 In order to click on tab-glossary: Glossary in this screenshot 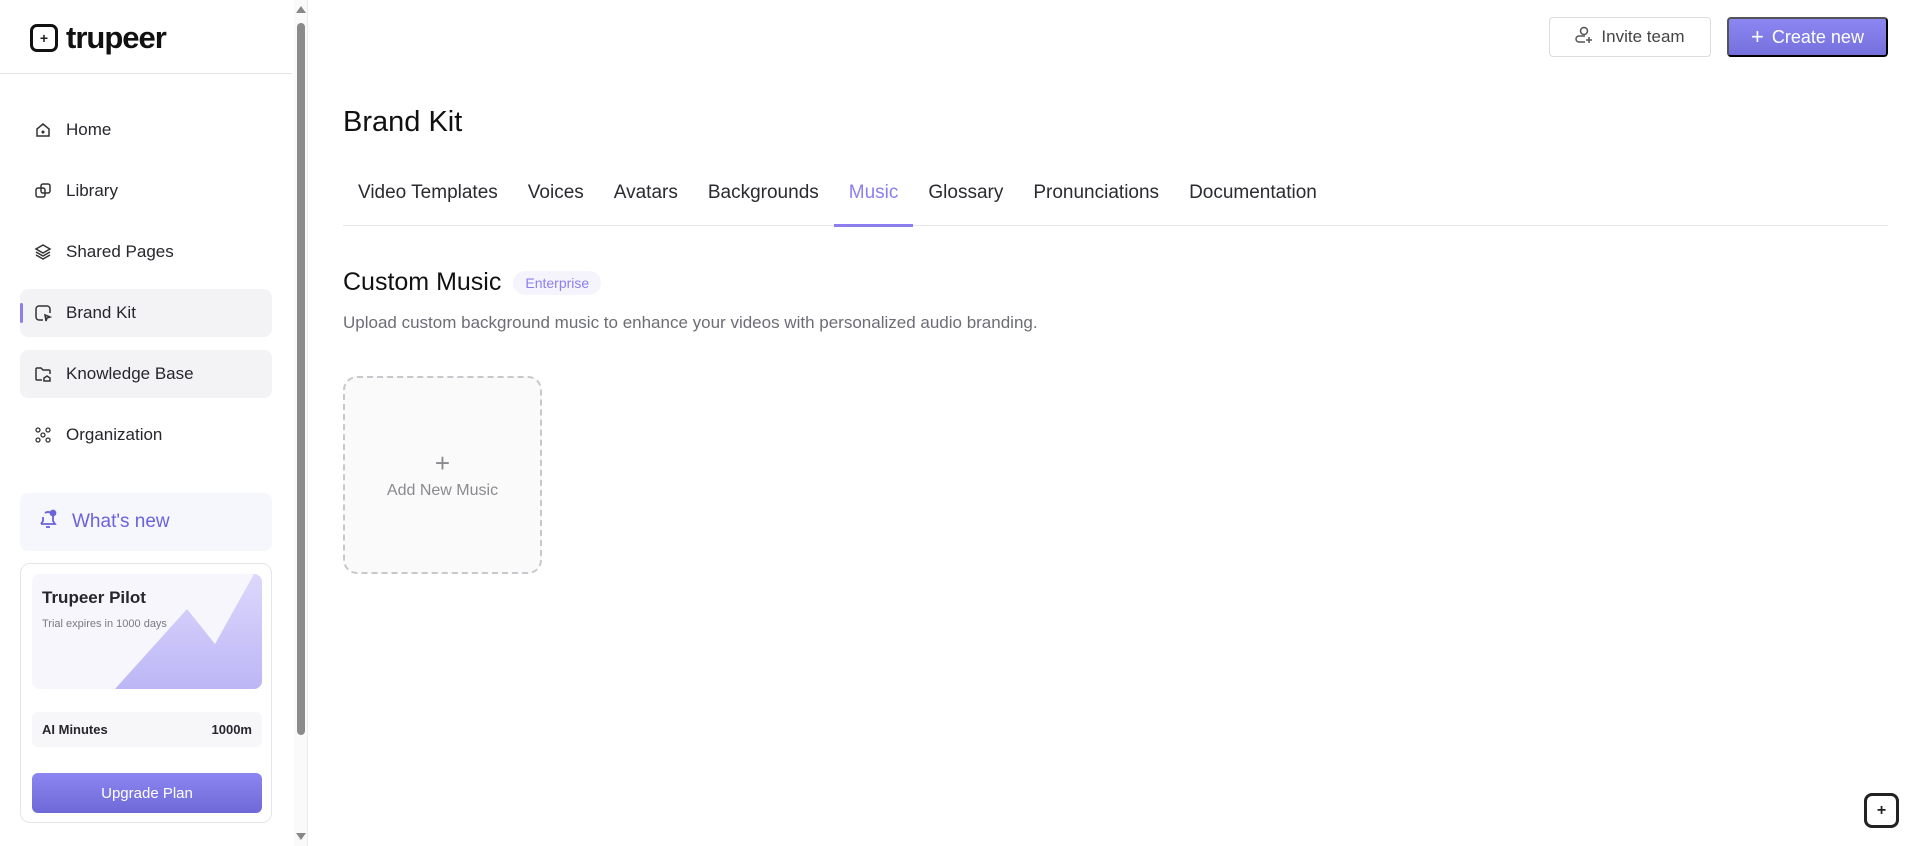, I will do `click(965, 201)`.